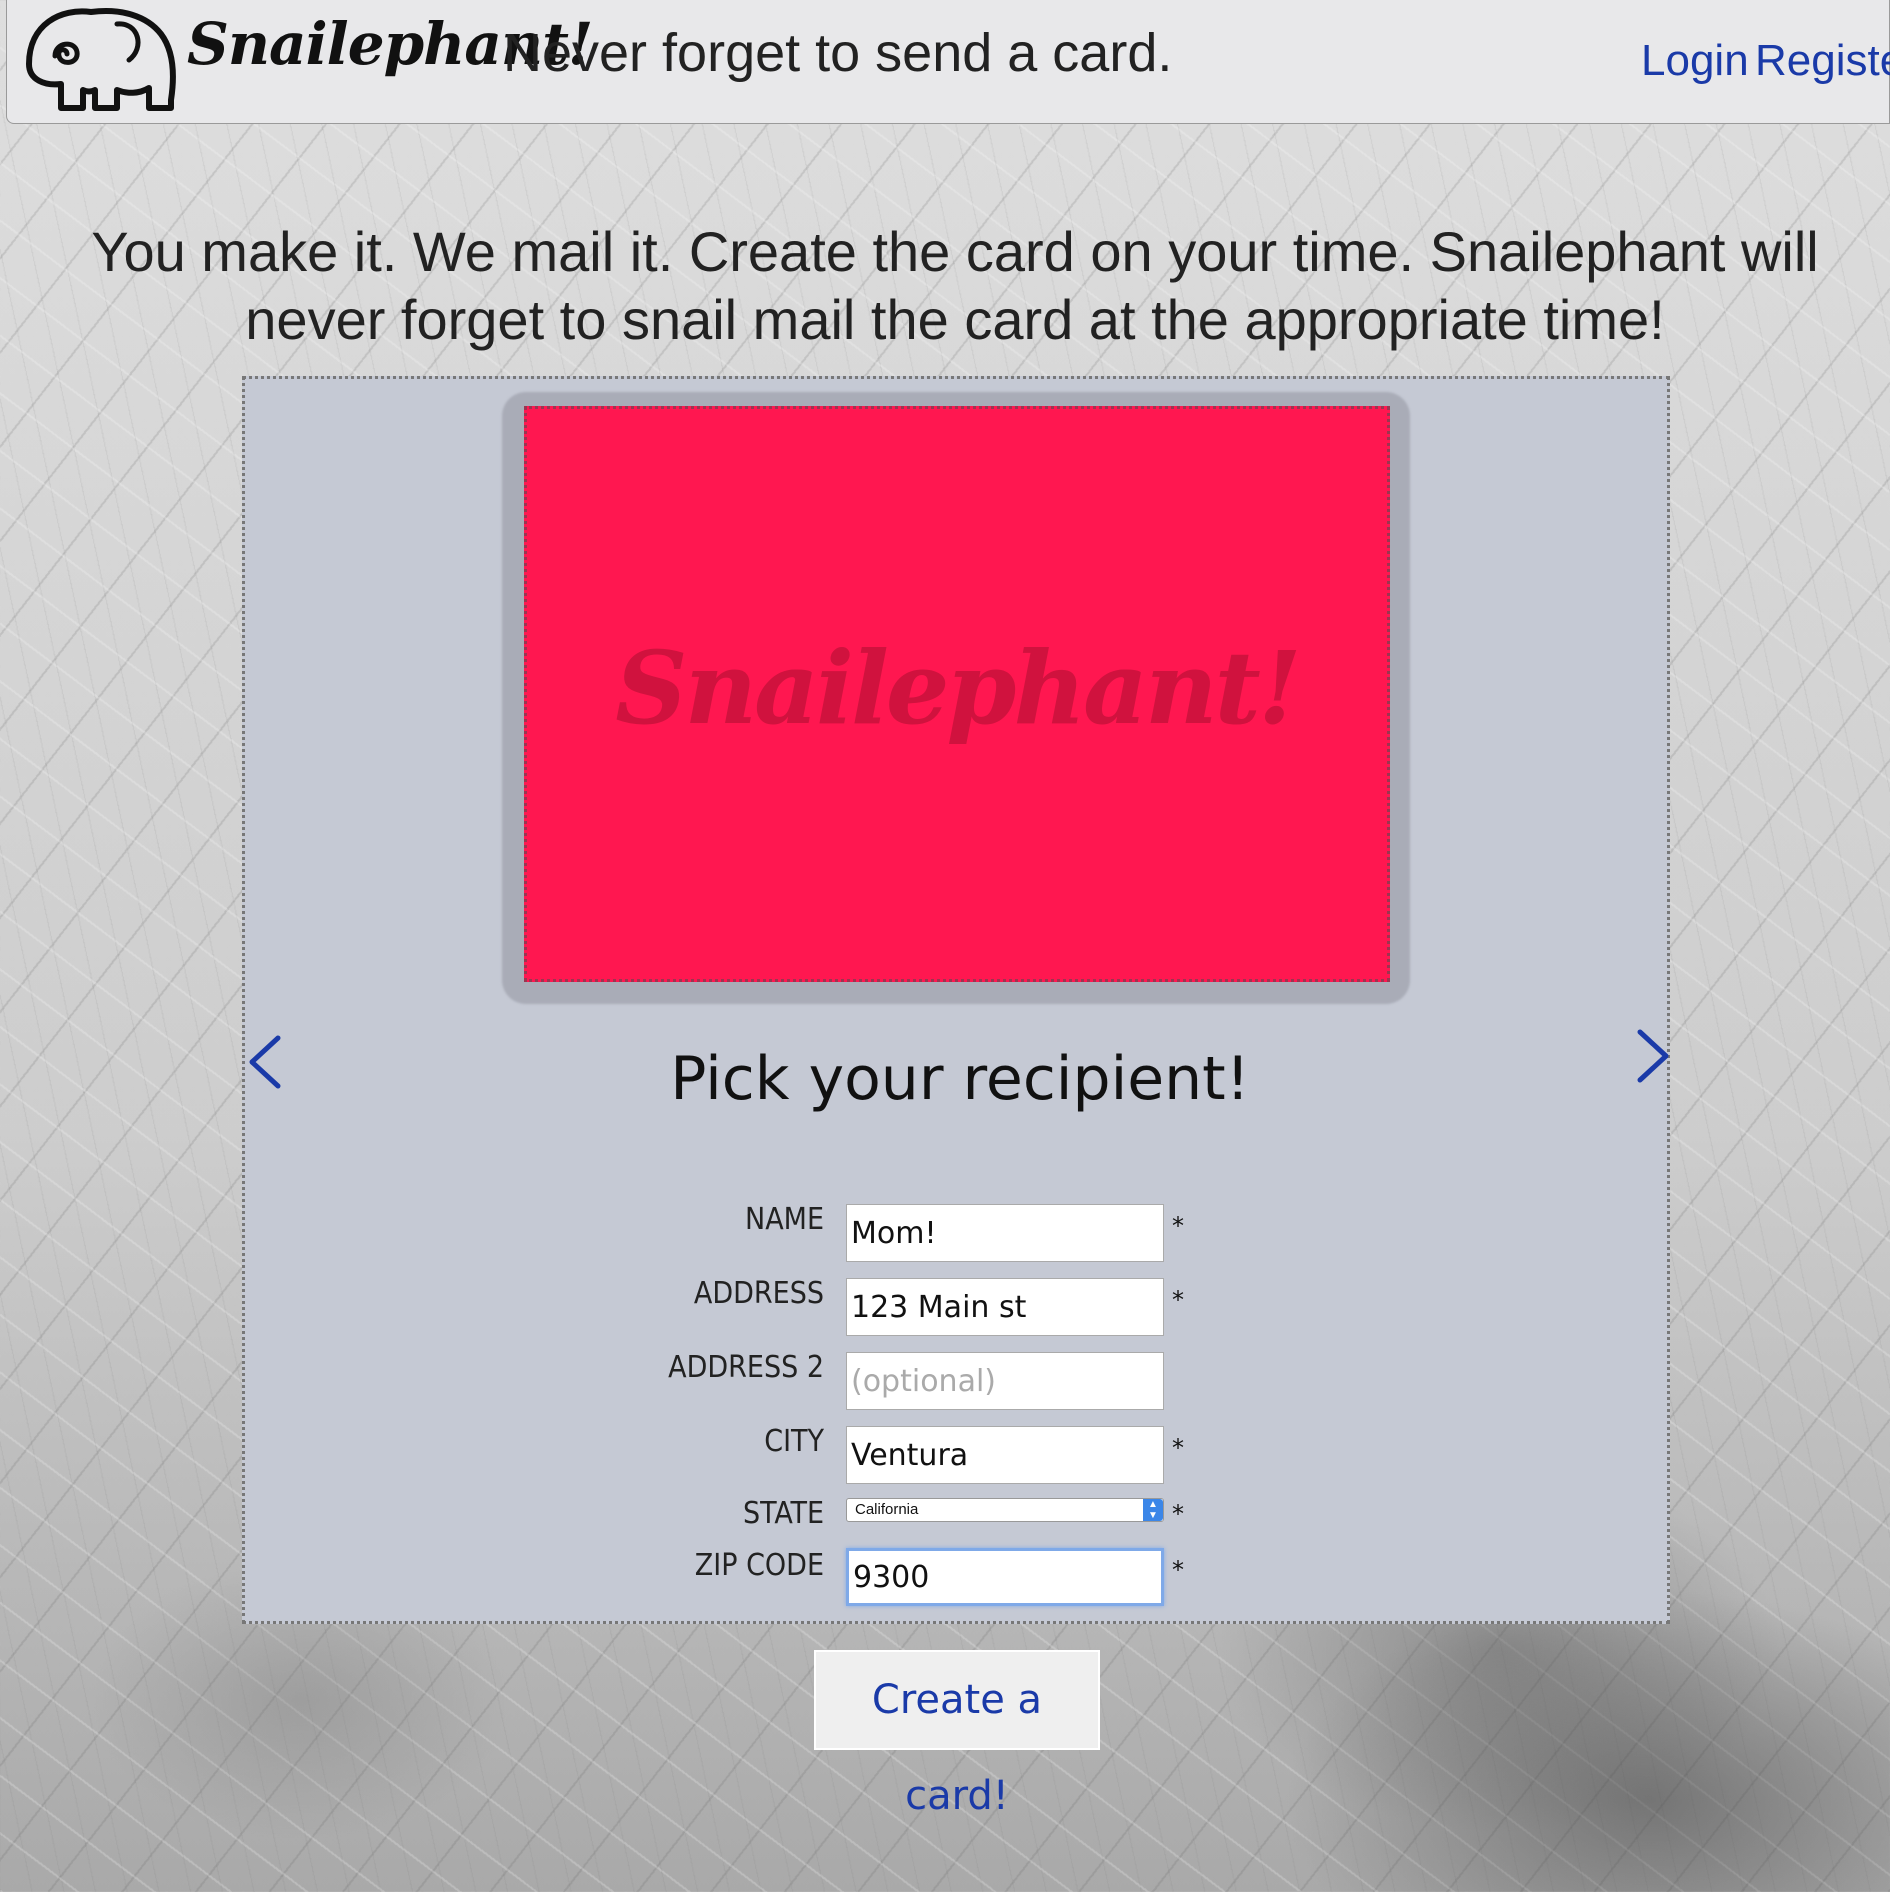 The width and height of the screenshot is (1890, 1892). What do you see at coordinates (783, 1513) in the screenshot?
I see `state-label: STATE` at bounding box center [783, 1513].